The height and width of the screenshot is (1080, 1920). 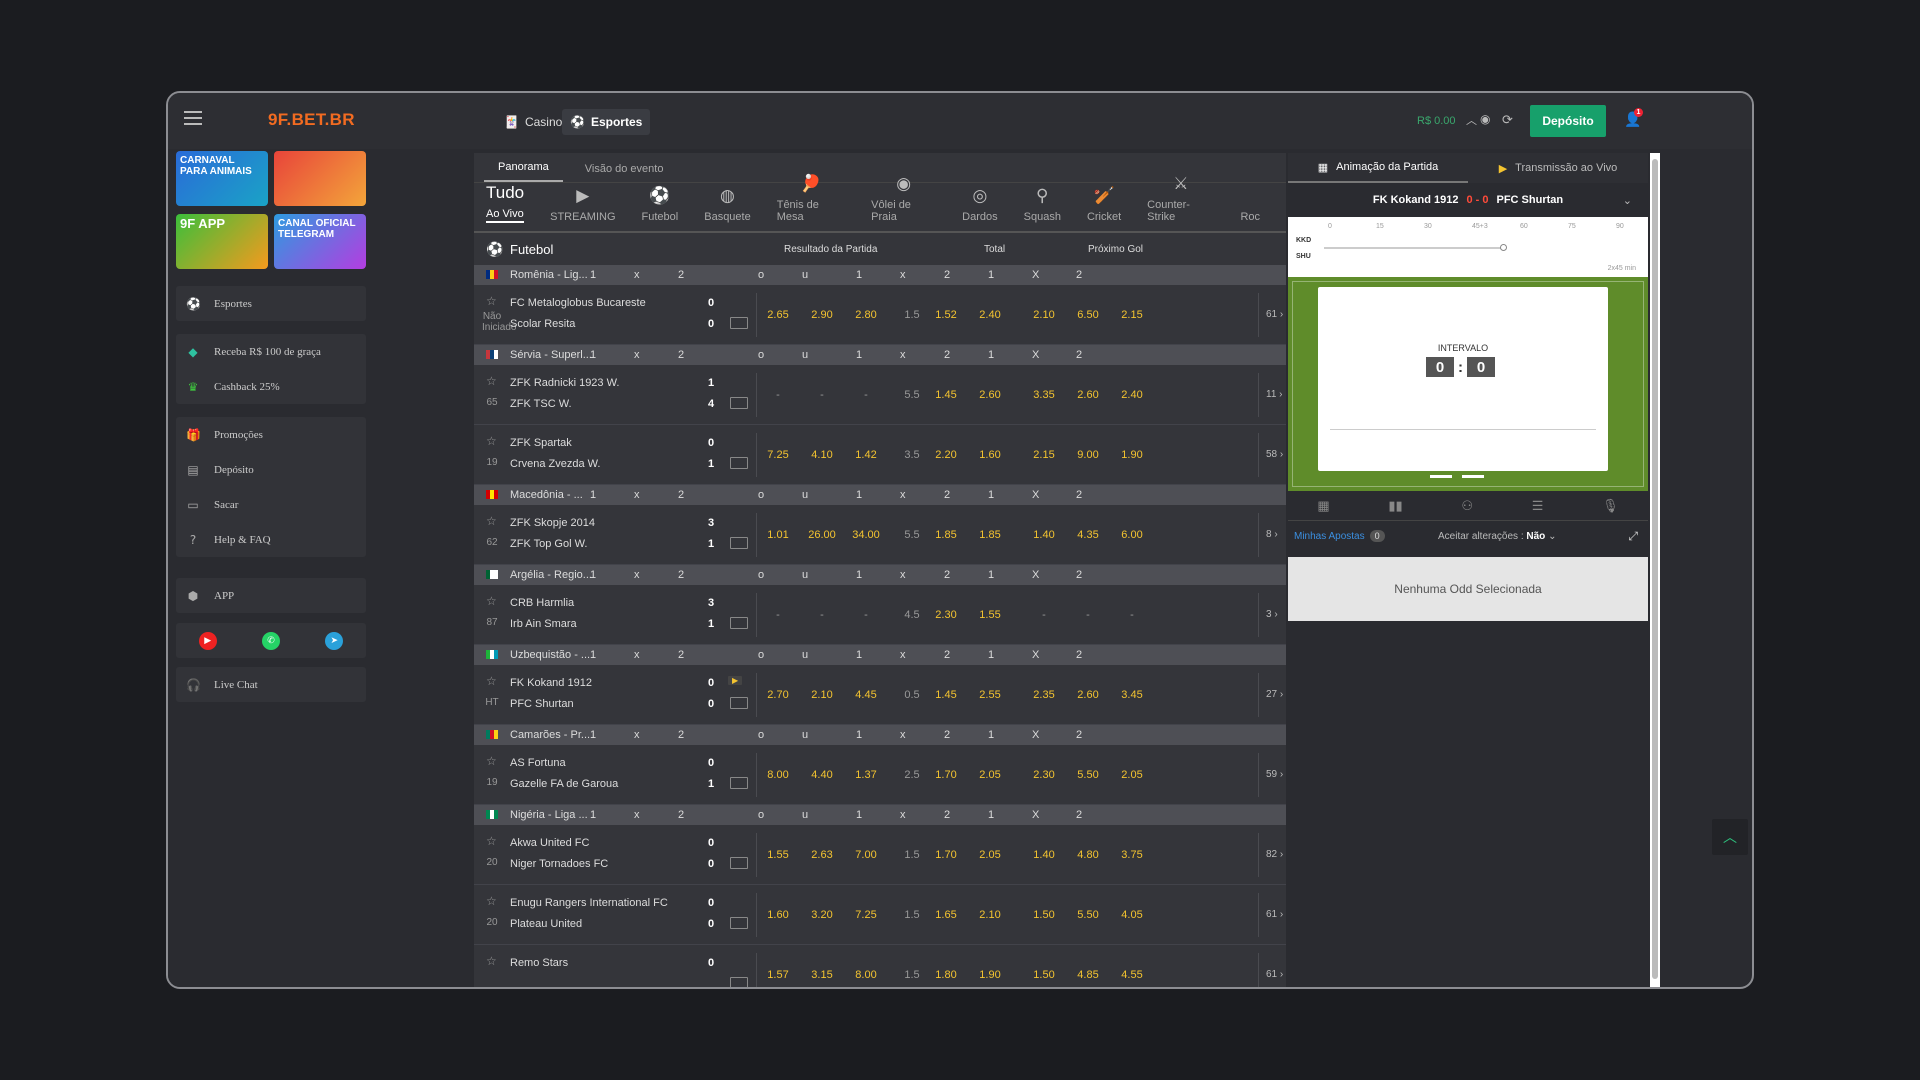 I want to click on odds-button: 4.05, so click(x=1132, y=915).